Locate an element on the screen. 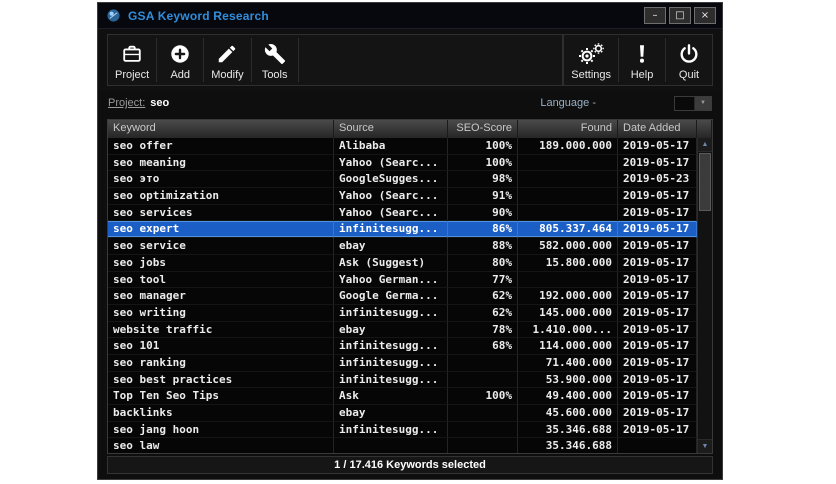 This screenshot has width=836, height=484. combo-dropdown-button: ▼ is located at coordinates (702, 103).